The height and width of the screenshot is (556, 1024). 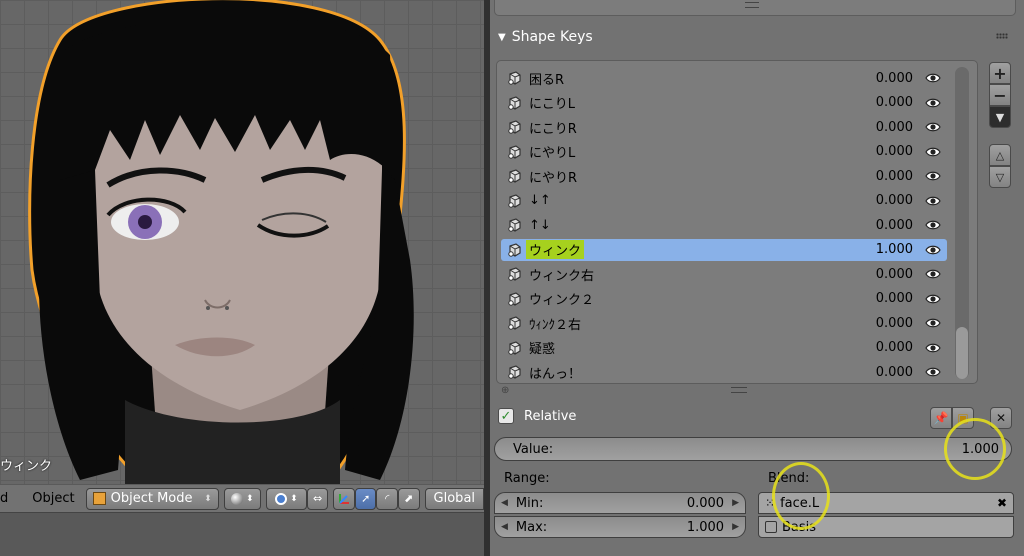 I want to click on menu-view: d, so click(x=7, y=498).